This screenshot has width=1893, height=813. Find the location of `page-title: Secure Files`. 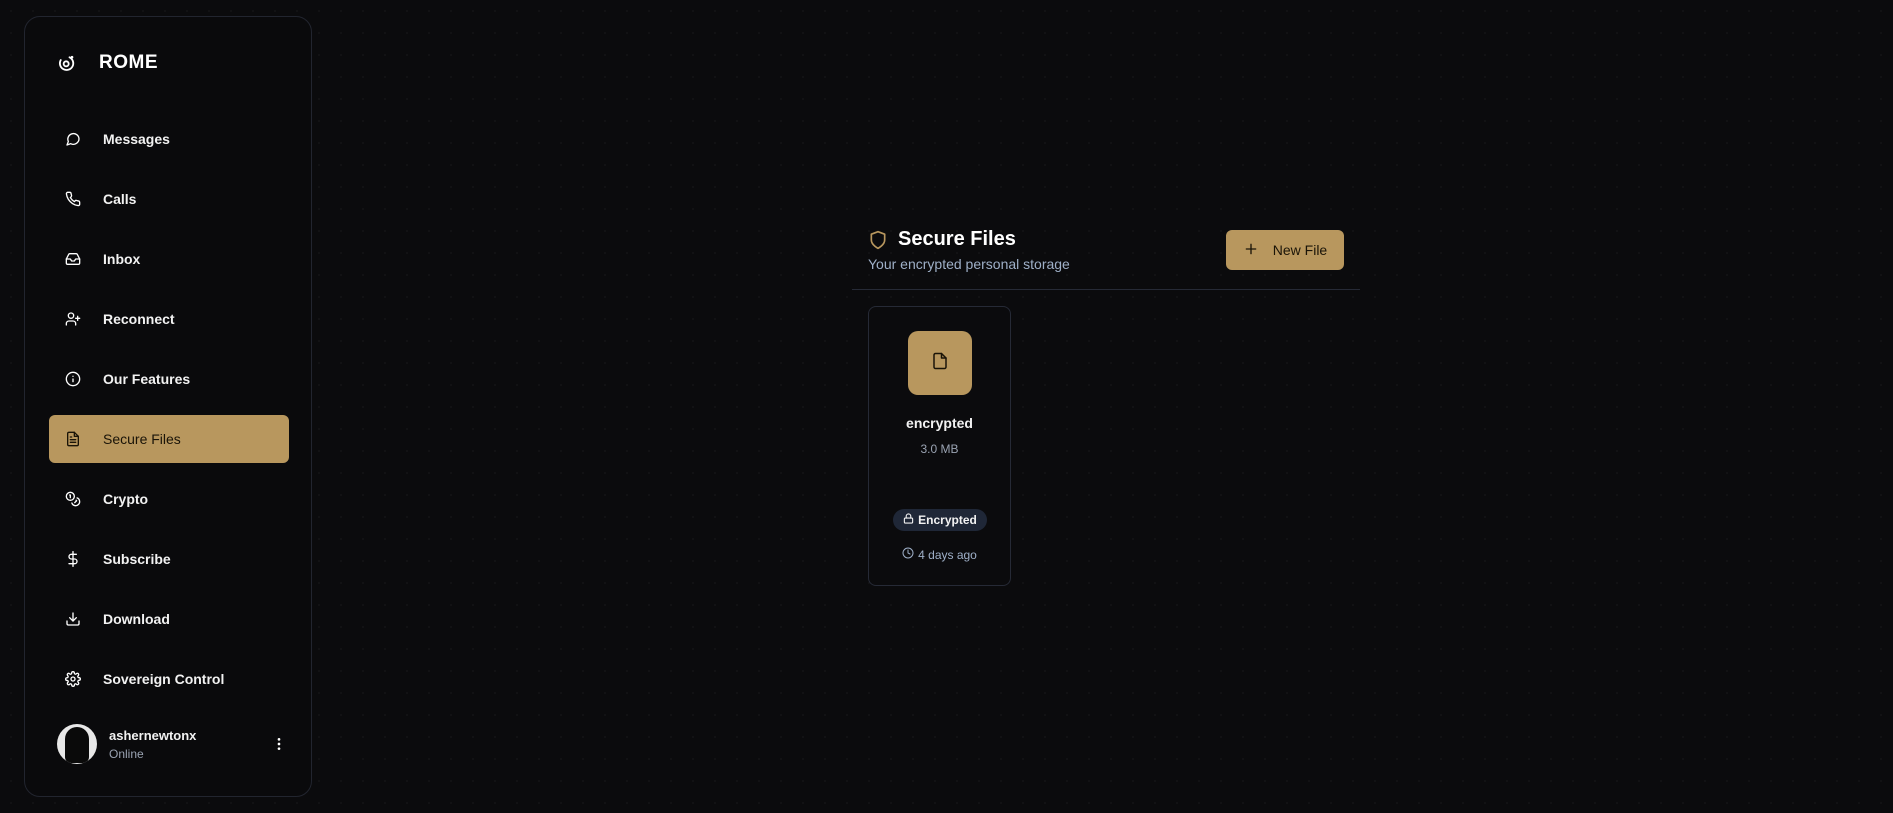

page-title: Secure Files is located at coordinates (957, 239).